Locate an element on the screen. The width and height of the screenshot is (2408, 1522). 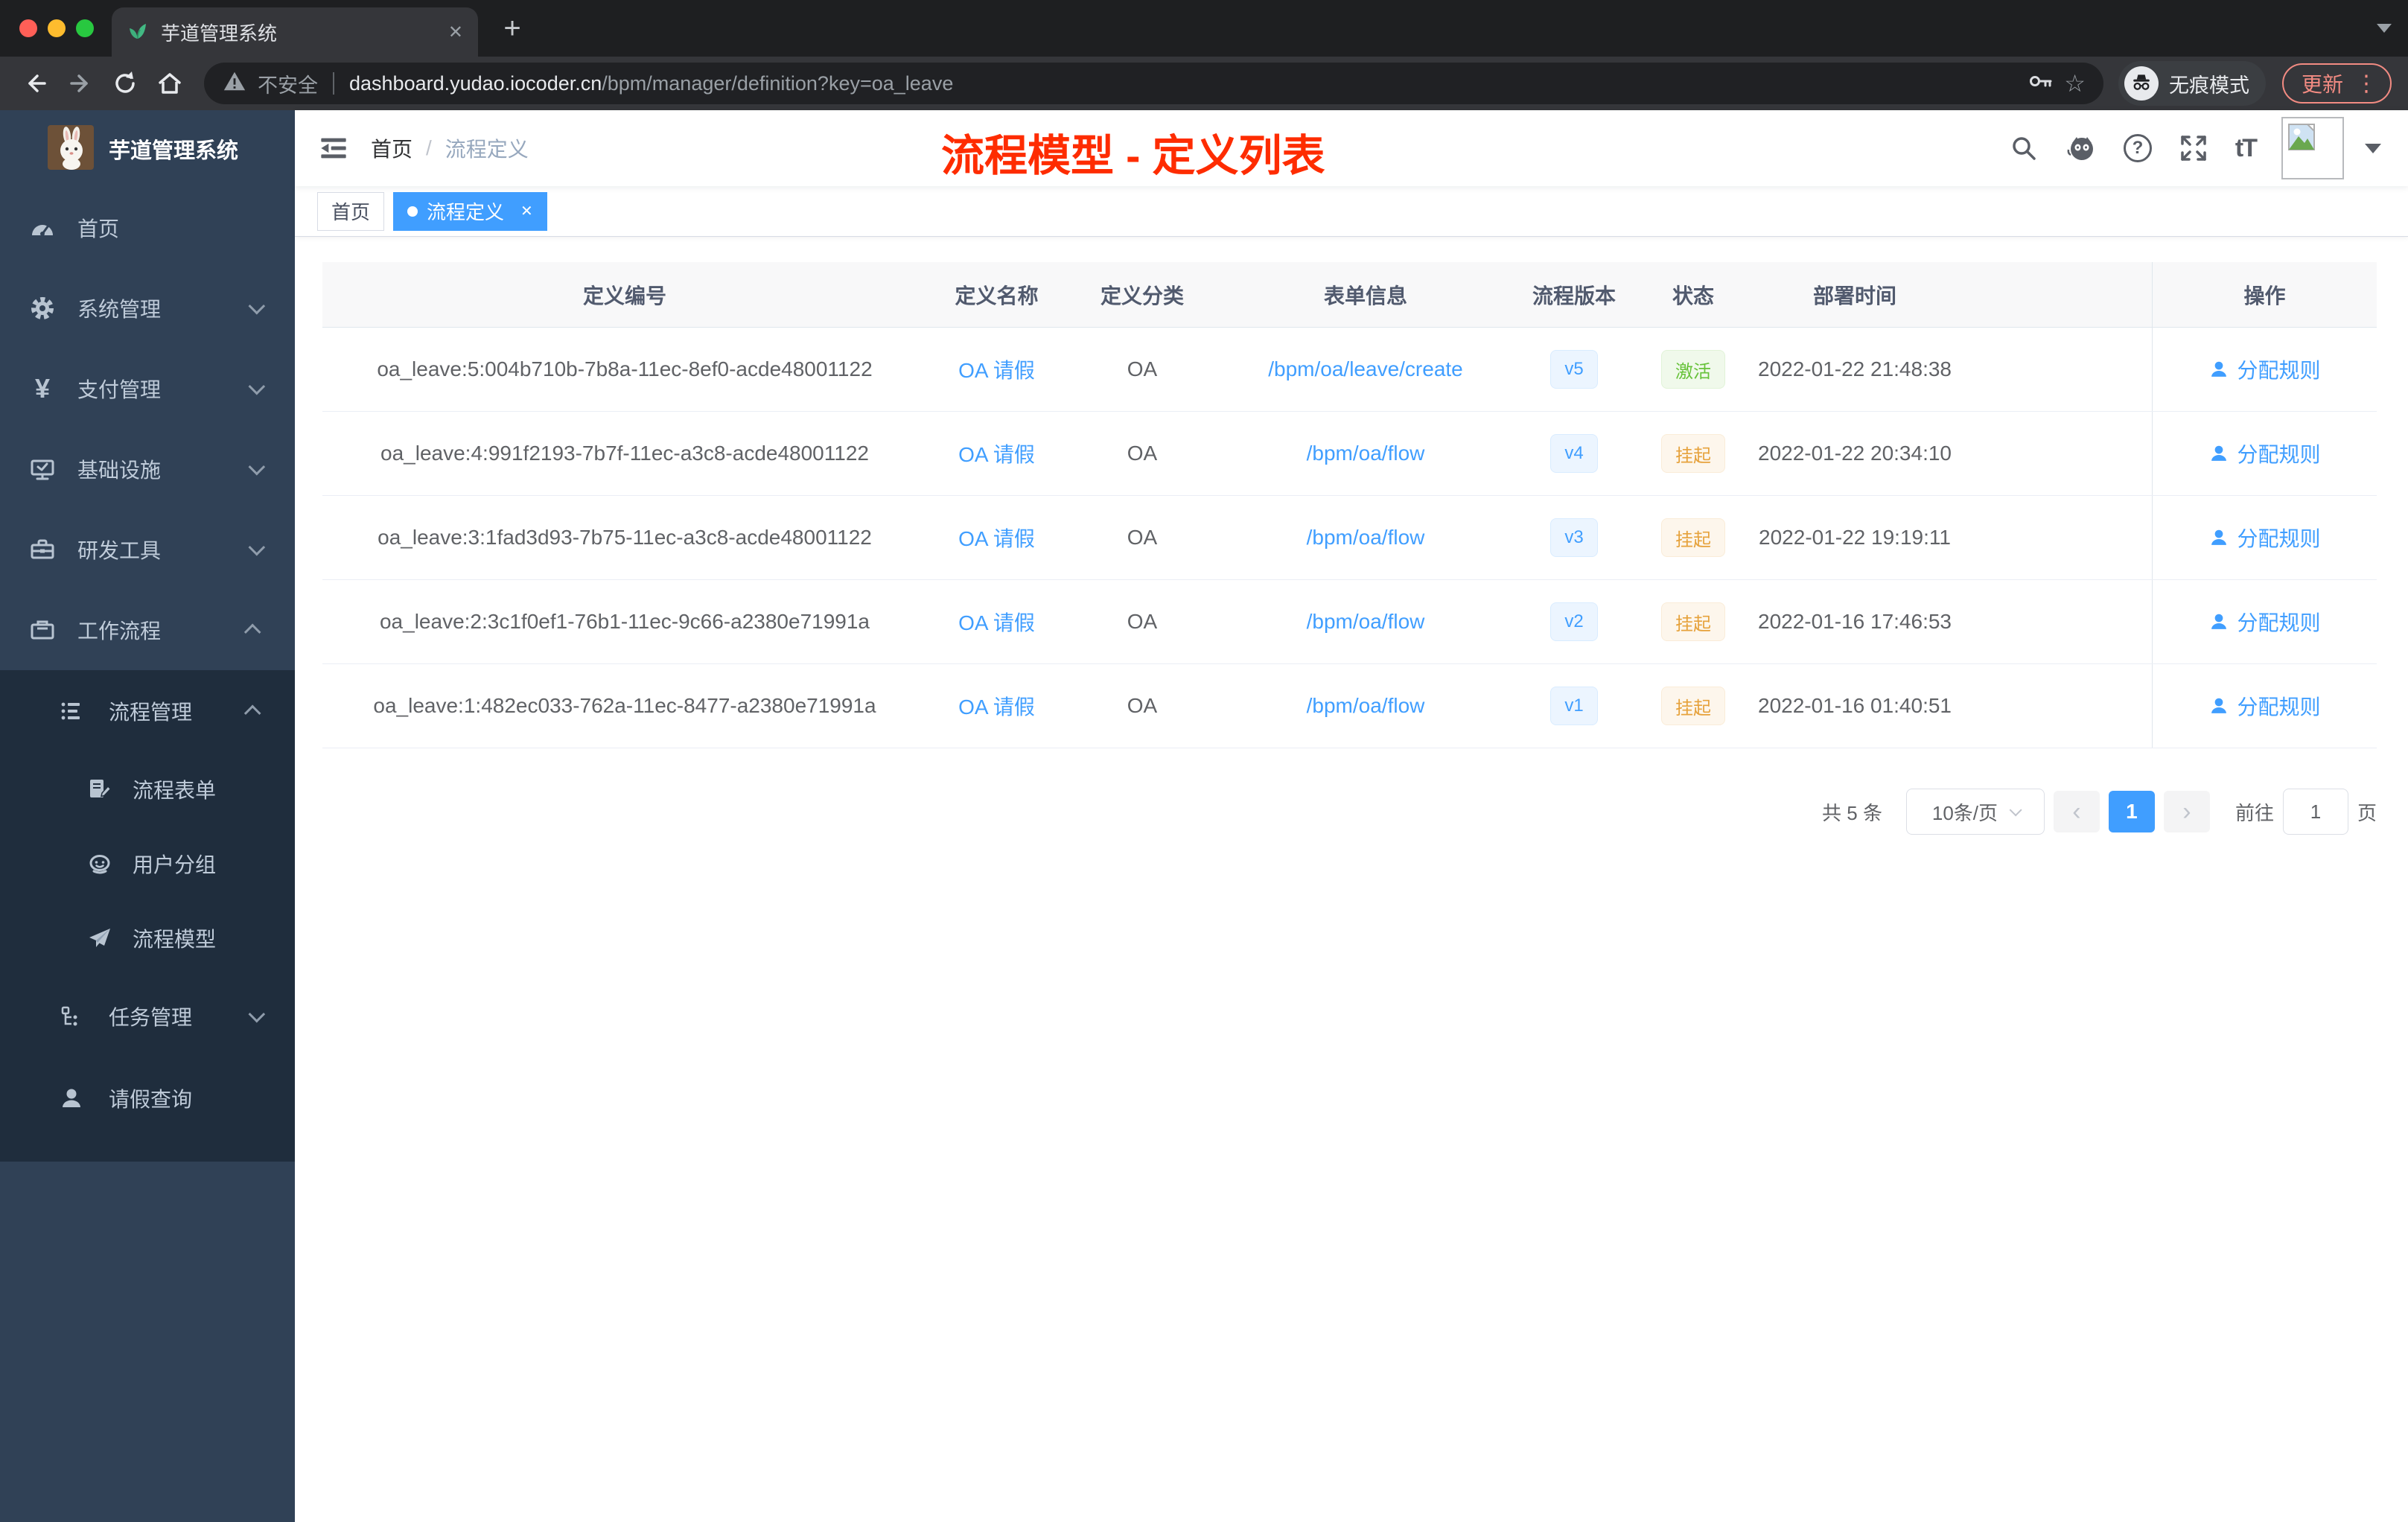
github-icon is located at coordinates (2081, 148).